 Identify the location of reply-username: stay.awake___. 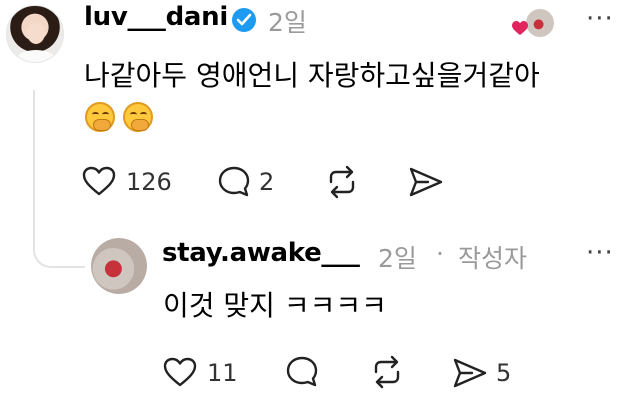
(261, 253).